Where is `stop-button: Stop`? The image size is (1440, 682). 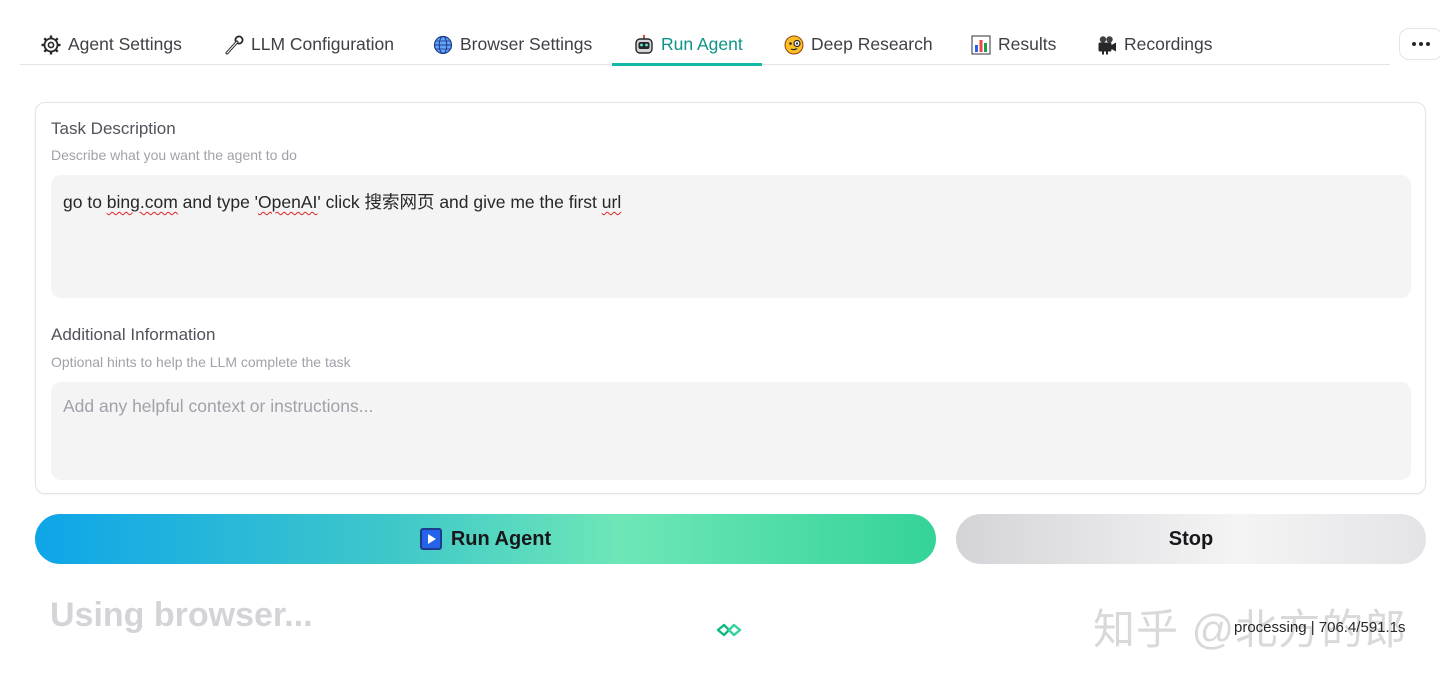
stop-button: Stop is located at coordinates (1191, 539).